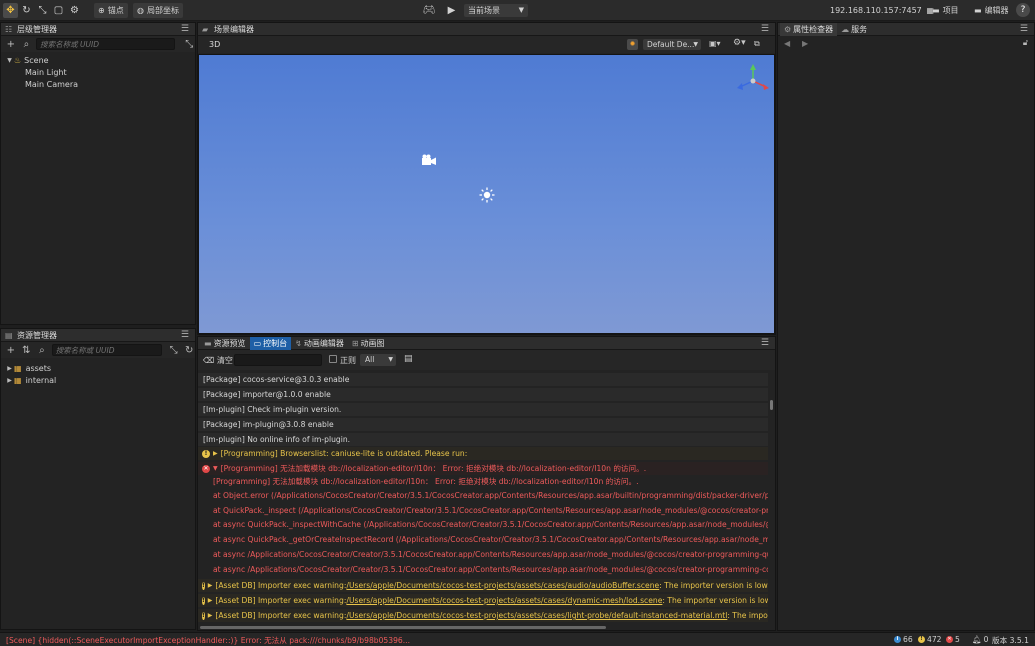 This screenshot has height=646, width=1035. I want to click on camera-select: Default De... ▼, so click(672, 44).